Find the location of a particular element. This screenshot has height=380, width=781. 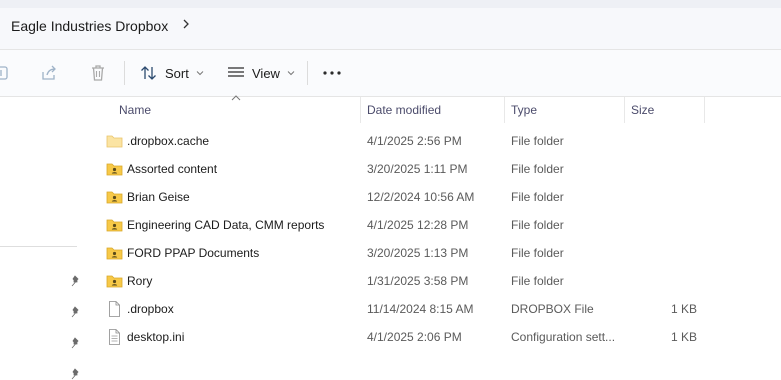

file-date: 12/2/2024 10:56 AM is located at coordinates (421, 197).